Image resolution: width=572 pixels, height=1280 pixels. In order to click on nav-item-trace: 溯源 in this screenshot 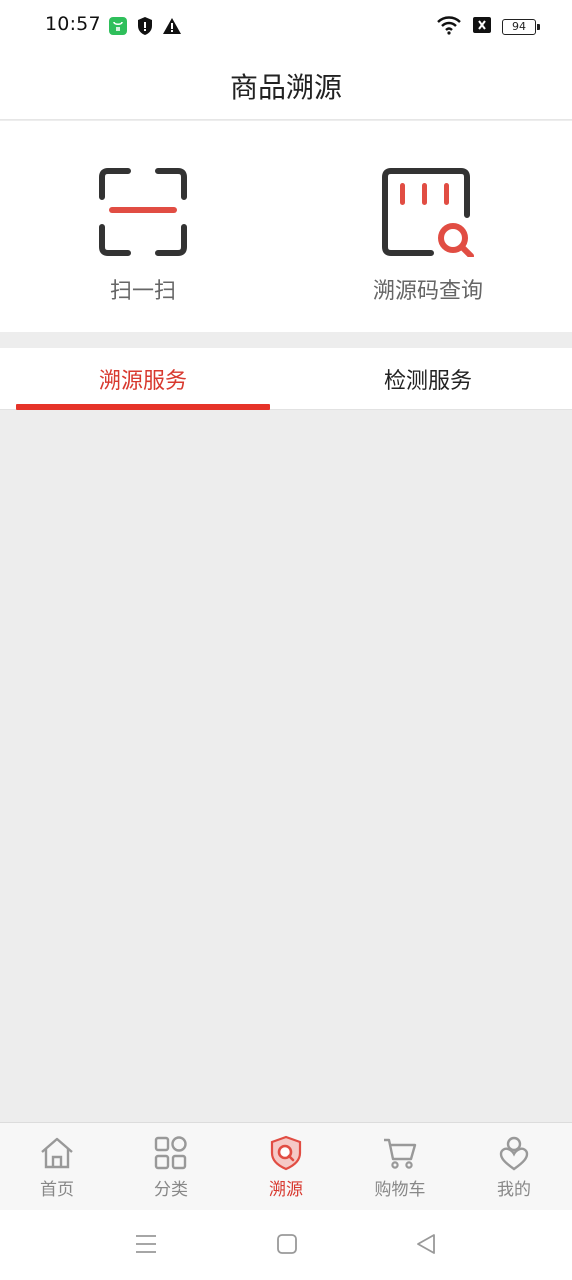, I will do `click(286, 1167)`.